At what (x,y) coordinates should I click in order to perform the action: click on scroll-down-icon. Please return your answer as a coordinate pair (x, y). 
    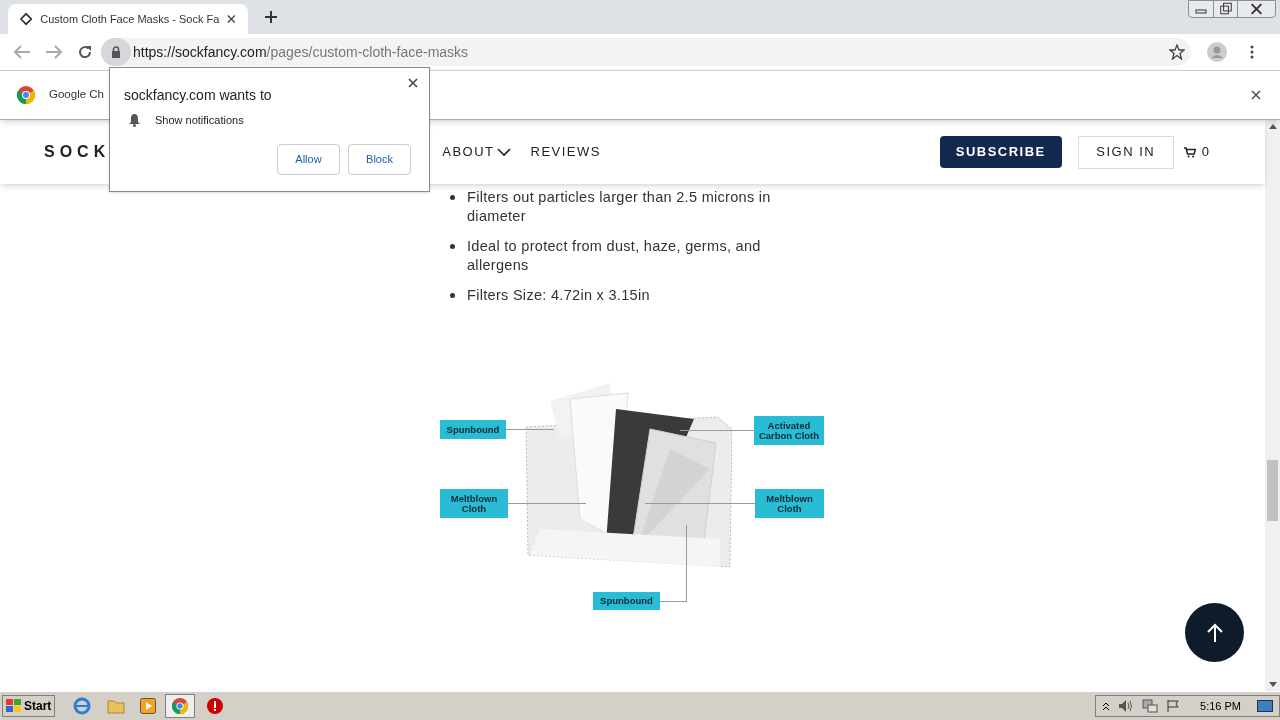
    Looking at the image, I should click on (1272, 684).